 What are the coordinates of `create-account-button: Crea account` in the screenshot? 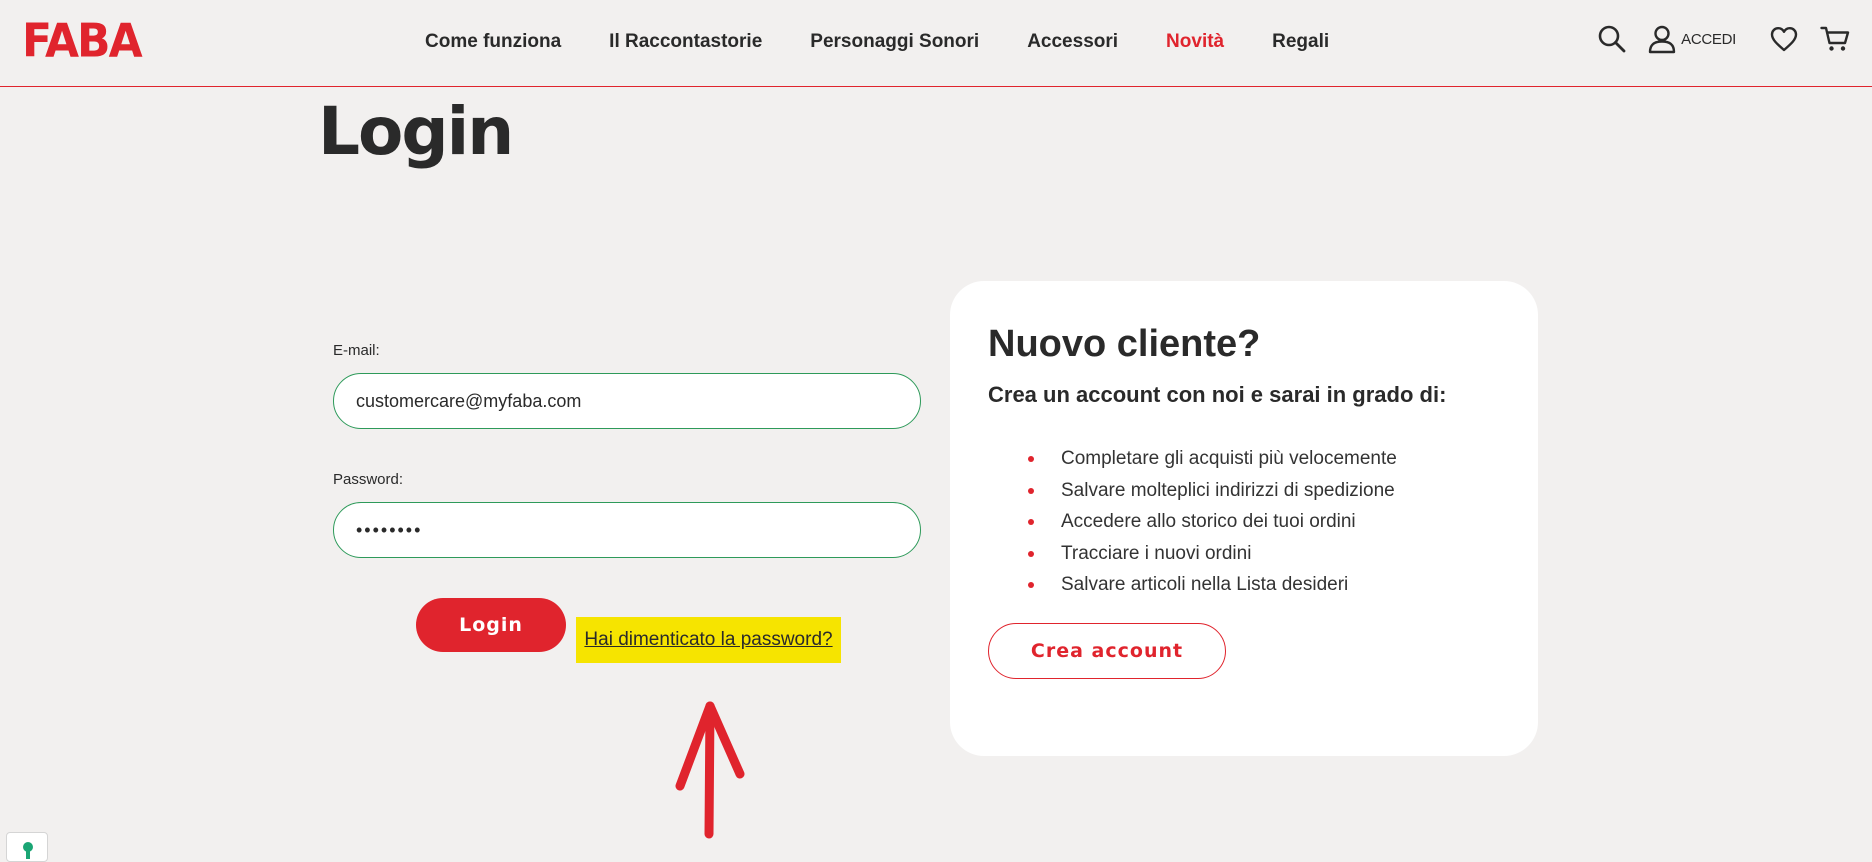 It's located at (1107, 651).